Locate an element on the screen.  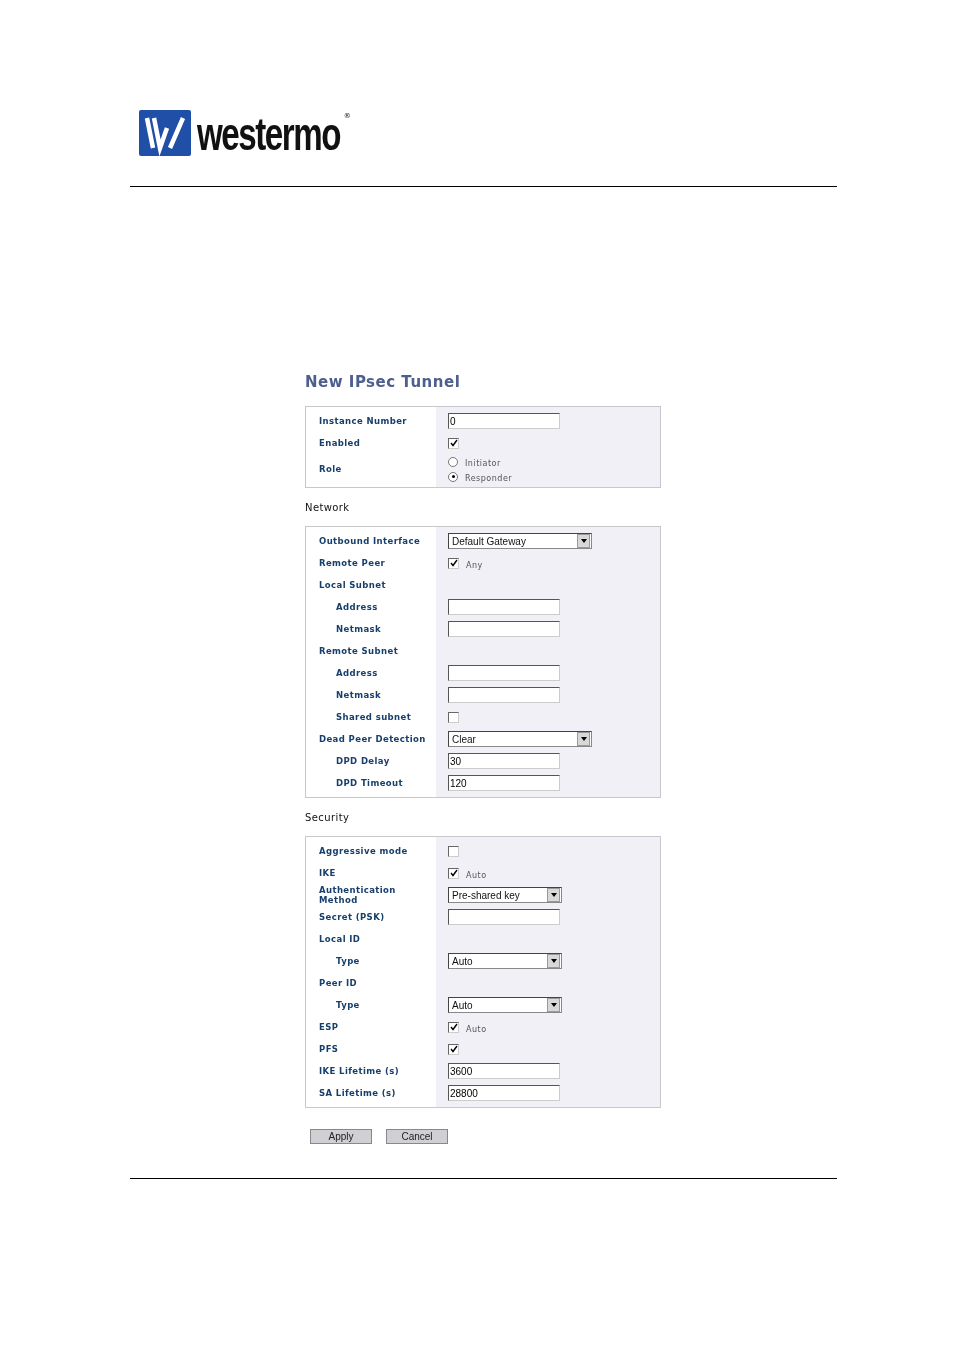
field-label: Local ID is located at coordinates (340, 939).